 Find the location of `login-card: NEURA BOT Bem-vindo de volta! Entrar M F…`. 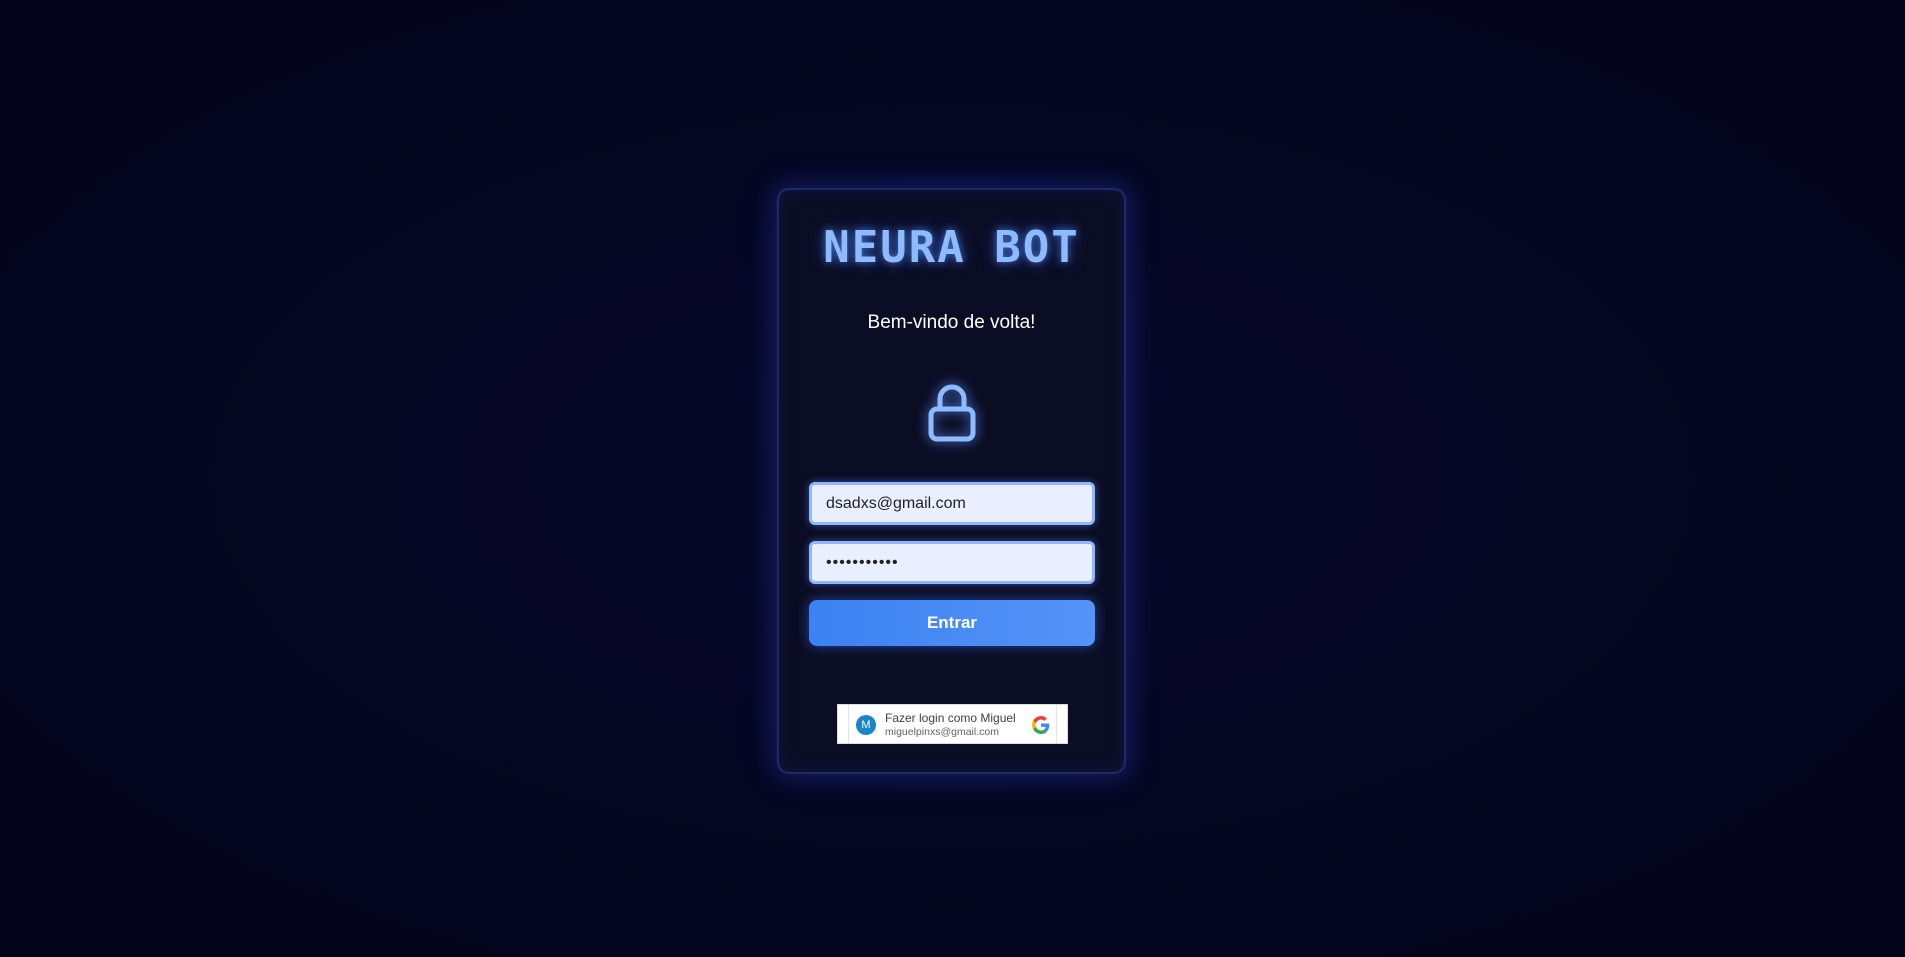

login-card: NEURA BOT Bem-vindo de volta! Entrar M F… is located at coordinates (951, 481).